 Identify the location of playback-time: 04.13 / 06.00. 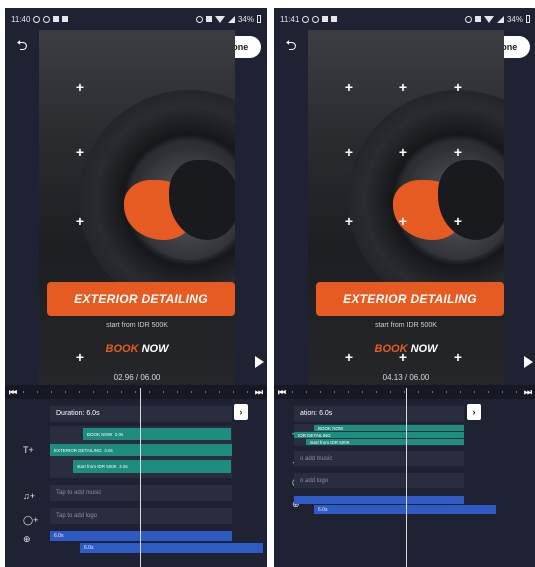
(406, 377).